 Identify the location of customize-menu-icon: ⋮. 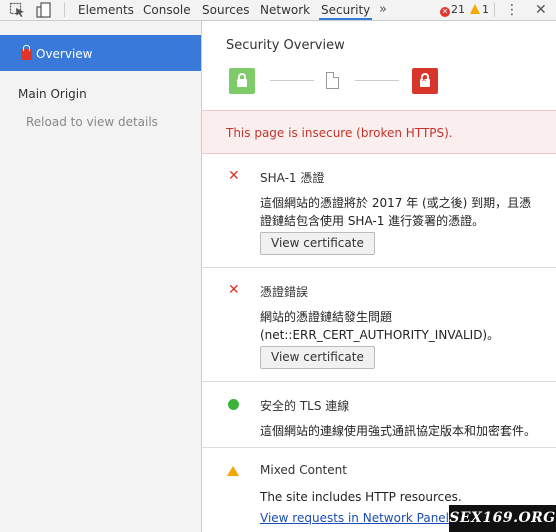
(512, 10).